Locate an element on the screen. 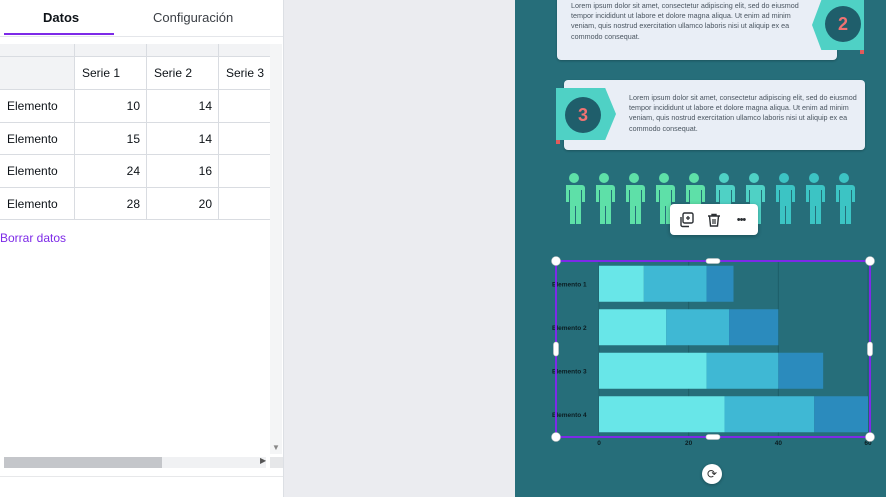  vertical-scrollbar is located at coordinates (276, 249).